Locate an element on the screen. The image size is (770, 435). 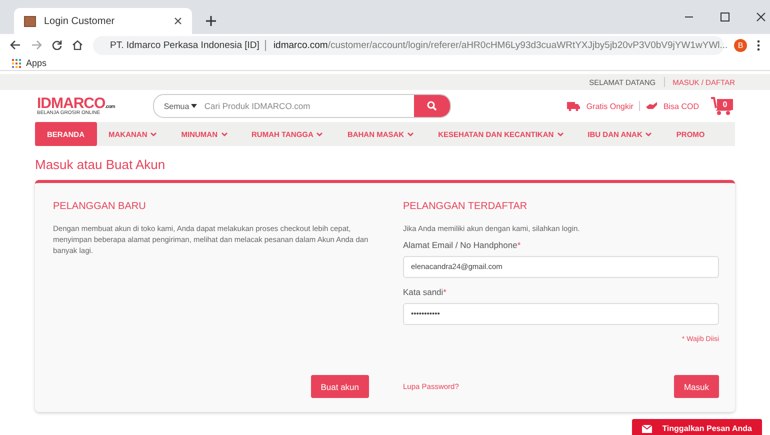
search-input: Cari Produk IDMARCO.com is located at coordinates (308, 106).